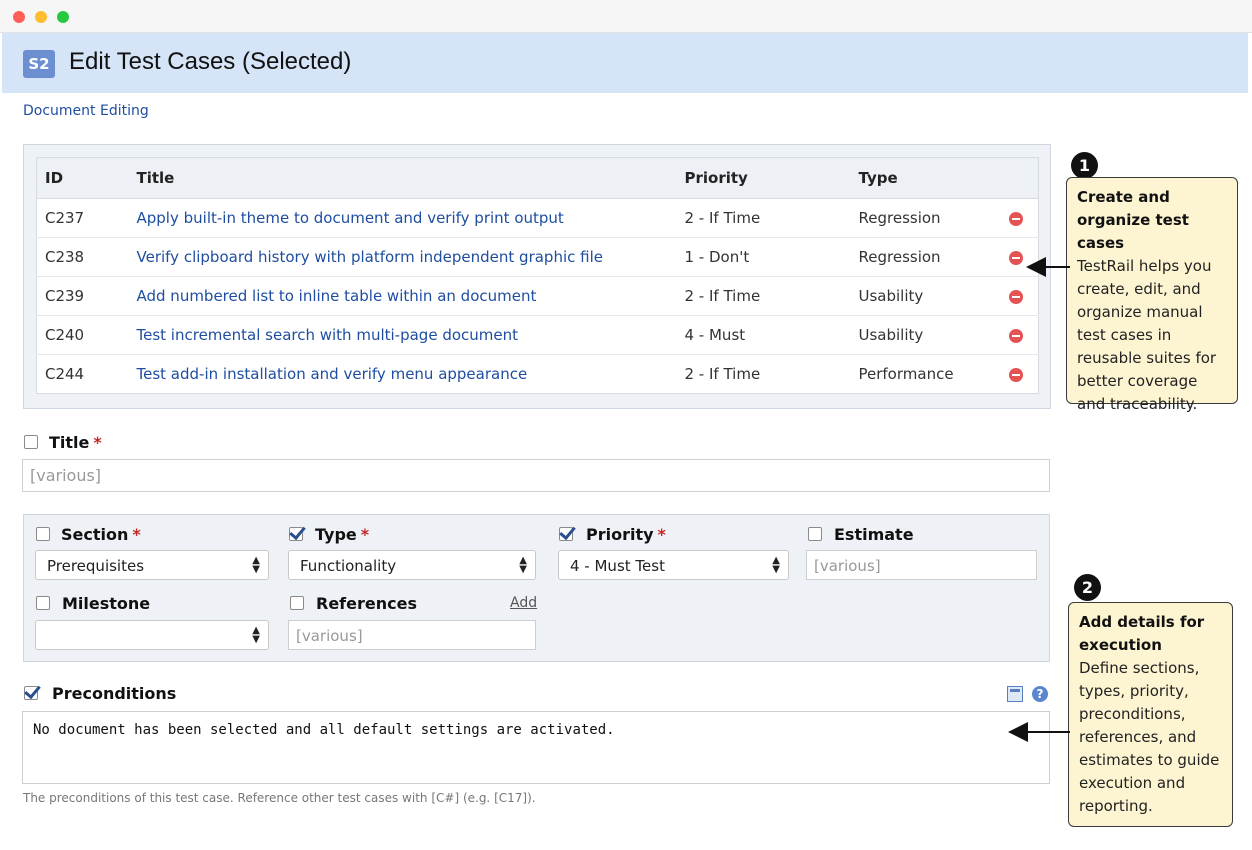 This screenshot has height=850, width=1252. What do you see at coordinates (75, 442) in the screenshot?
I see `title-label: Title *` at bounding box center [75, 442].